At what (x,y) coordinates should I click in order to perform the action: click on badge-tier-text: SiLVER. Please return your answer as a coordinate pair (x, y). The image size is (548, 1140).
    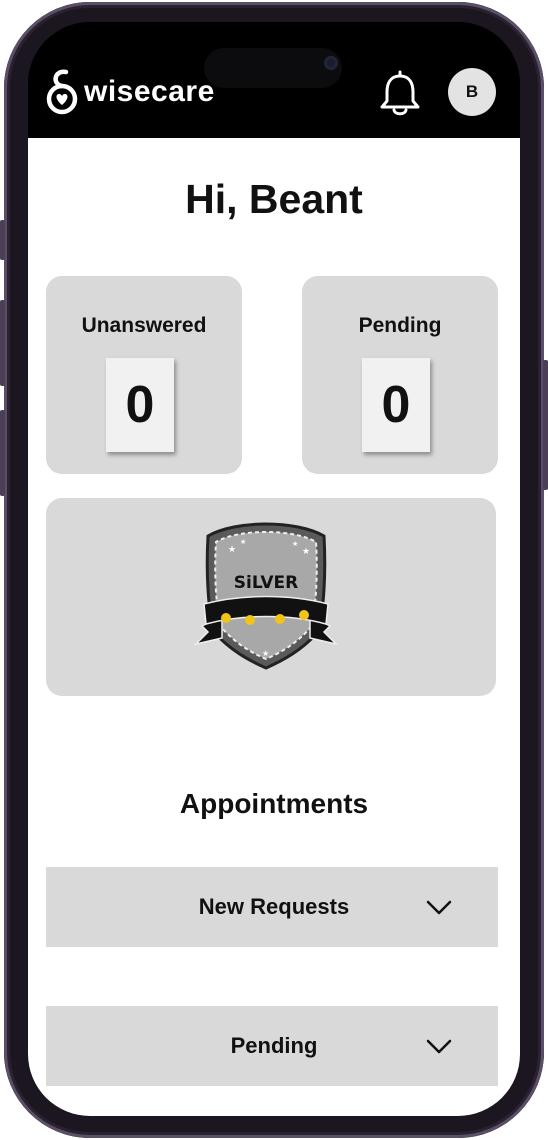
    Looking at the image, I should click on (266, 583).